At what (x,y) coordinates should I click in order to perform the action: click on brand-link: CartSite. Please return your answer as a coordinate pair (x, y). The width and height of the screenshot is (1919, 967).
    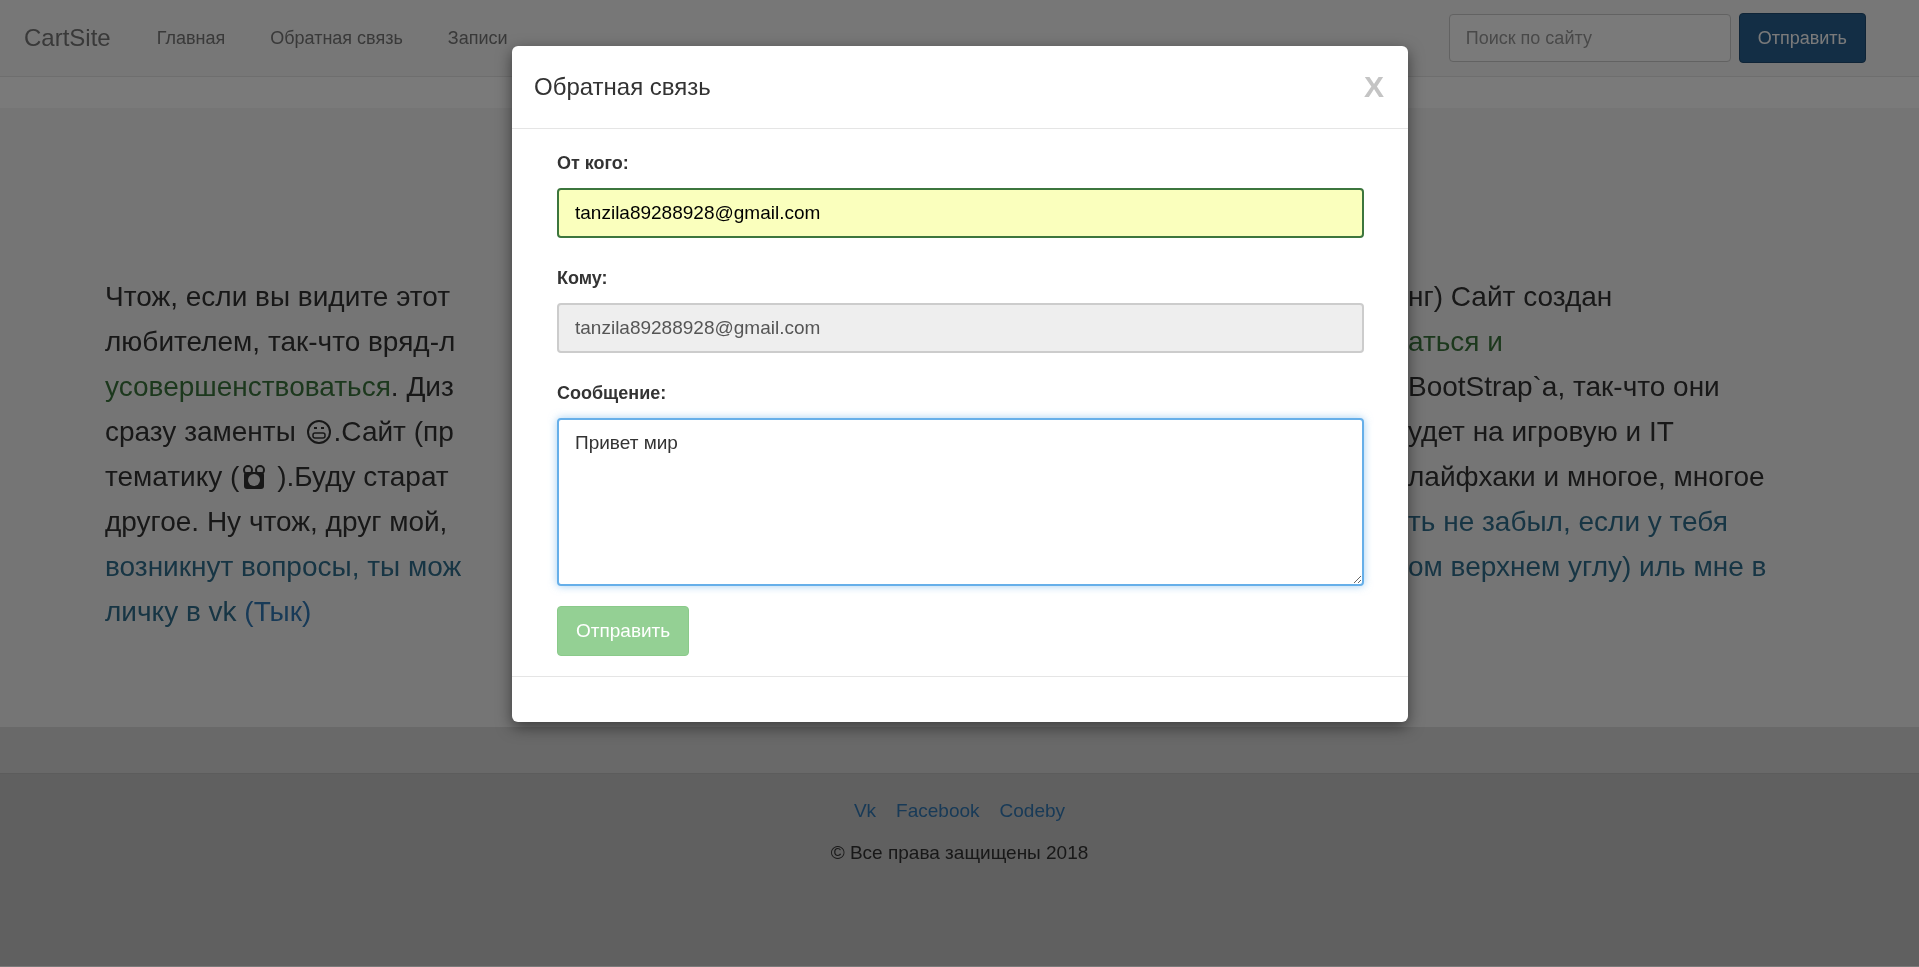
    Looking at the image, I should click on (67, 38).